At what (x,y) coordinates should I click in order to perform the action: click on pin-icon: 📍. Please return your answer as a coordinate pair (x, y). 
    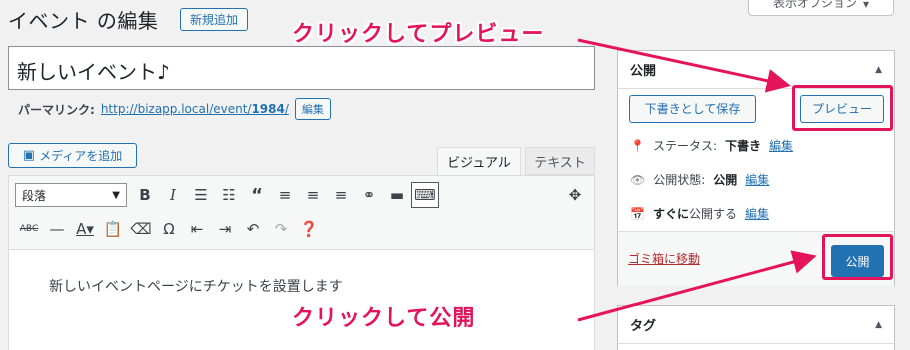
    Looking at the image, I should click on (637, 145).